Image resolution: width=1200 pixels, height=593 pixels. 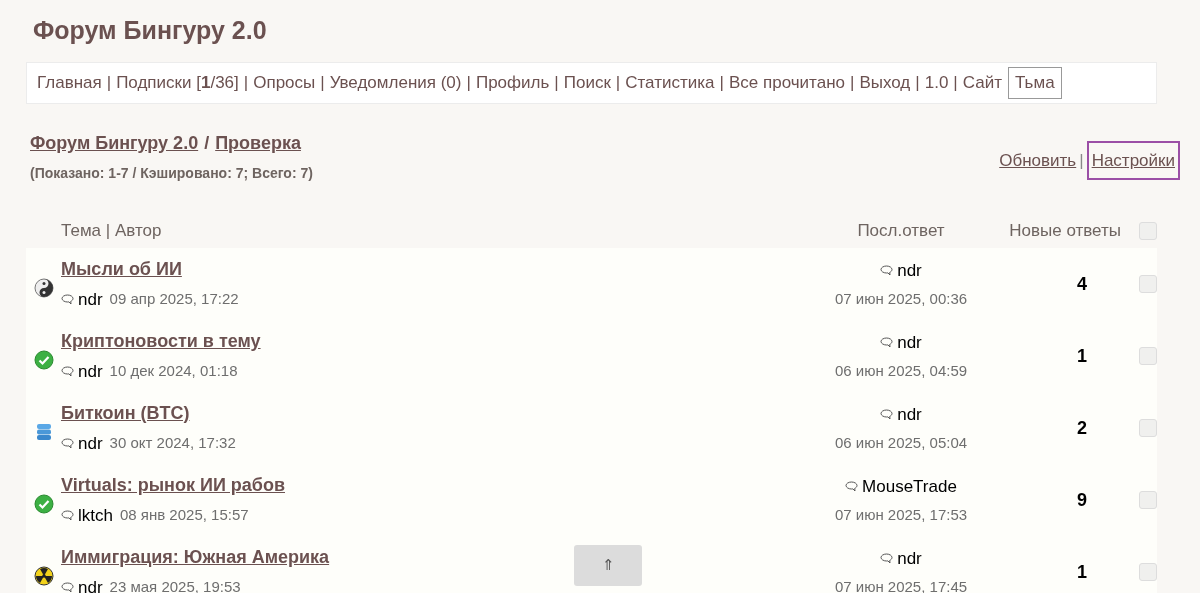 I want to click on nav-link: Выход, so click(x=885, y=83).